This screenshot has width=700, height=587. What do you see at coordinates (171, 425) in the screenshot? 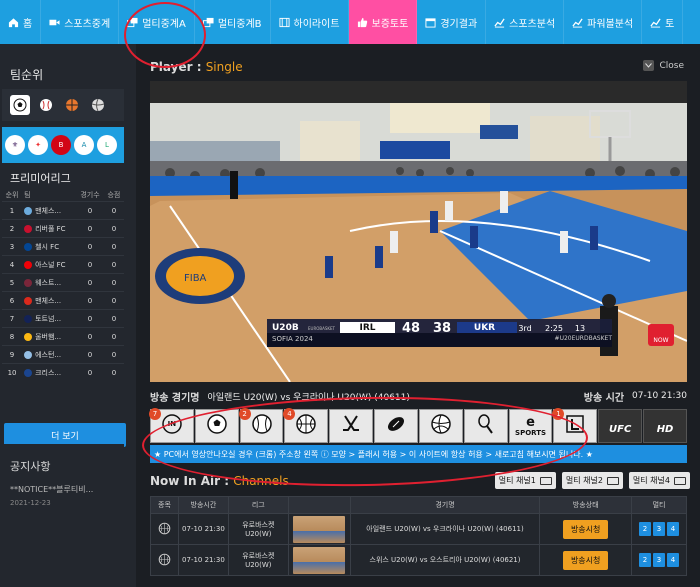
I see `sport-tab-in-play: IN 7` at bounding box center [171, 425].